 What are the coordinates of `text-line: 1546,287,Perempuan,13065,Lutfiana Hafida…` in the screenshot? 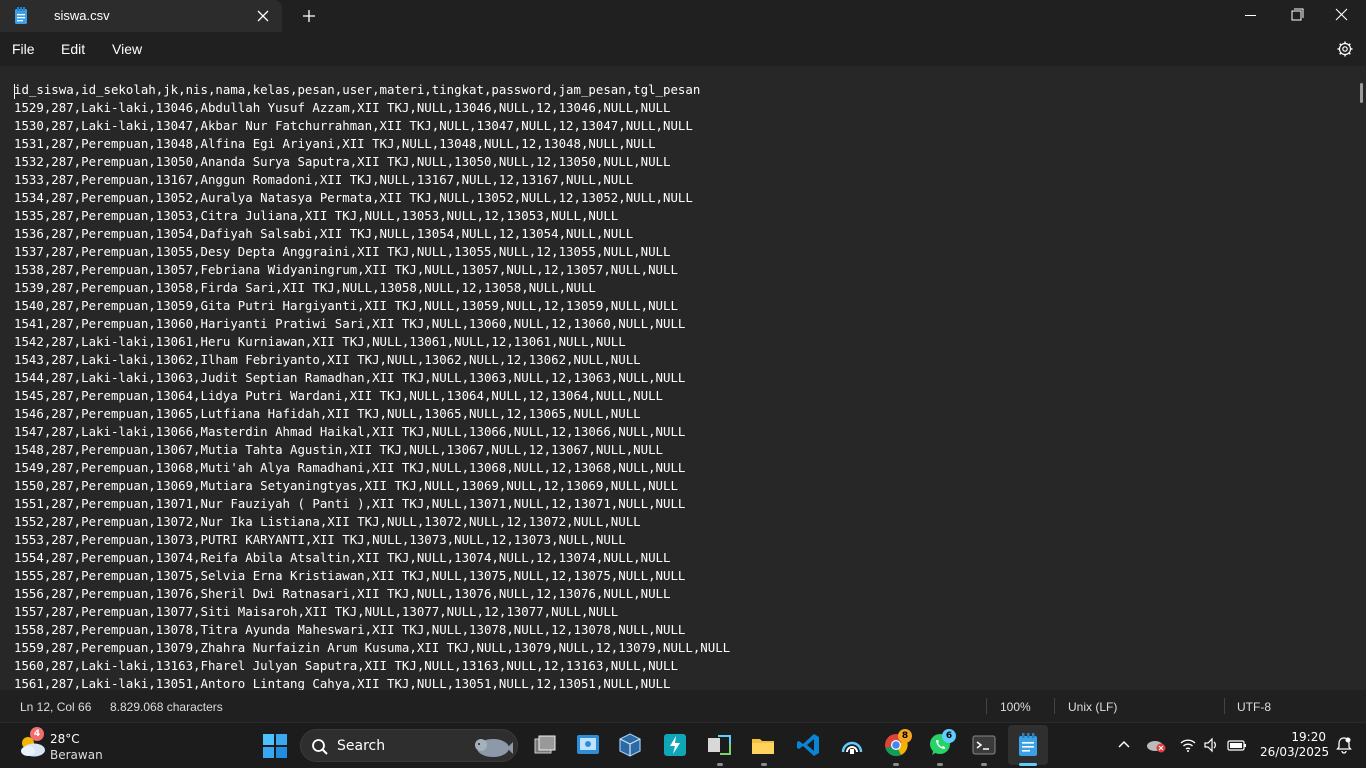 It's located at (327, 413).